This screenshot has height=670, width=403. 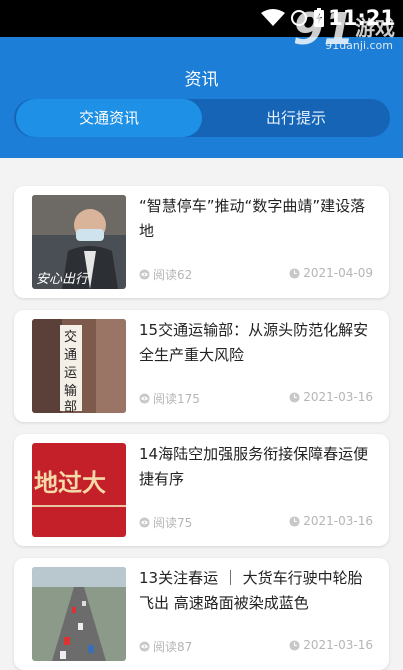 I want to click on wifi-icon, so click(x=273, y=17).